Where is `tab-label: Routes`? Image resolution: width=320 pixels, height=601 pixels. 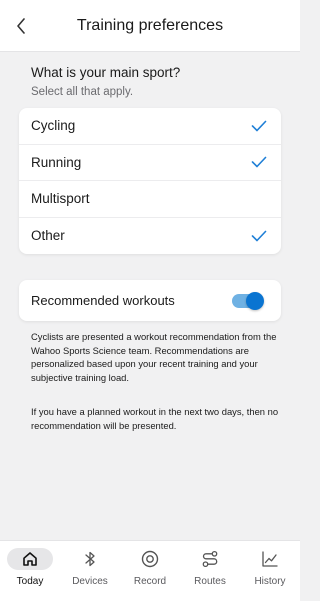
tab-label: Routes is located at coordinates (210, 581).